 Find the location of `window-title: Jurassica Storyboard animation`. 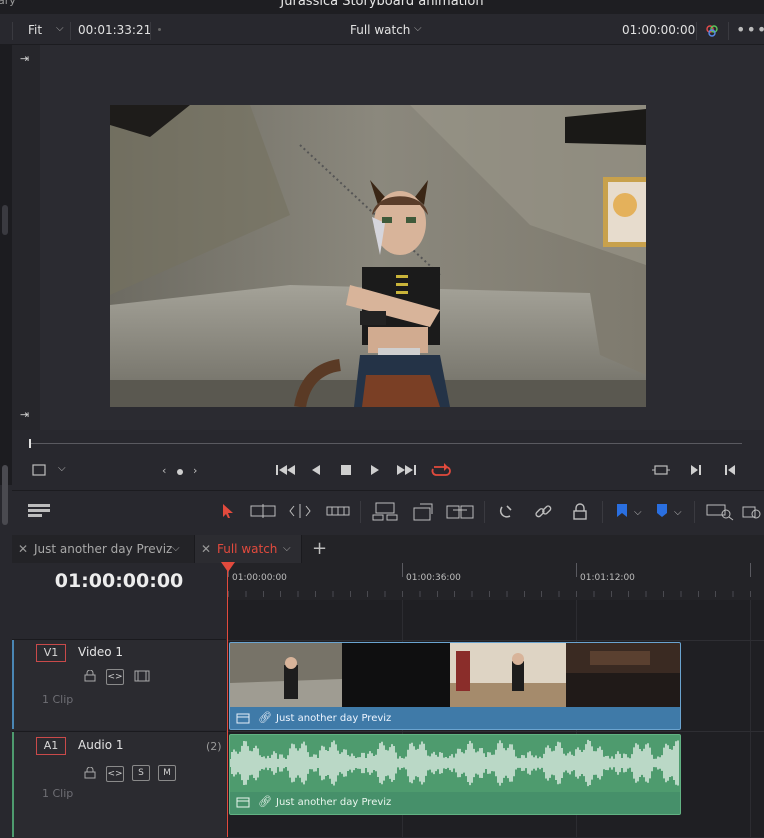

window-title: Jurassica Storyboard animation is located at coordinates (382, 4).